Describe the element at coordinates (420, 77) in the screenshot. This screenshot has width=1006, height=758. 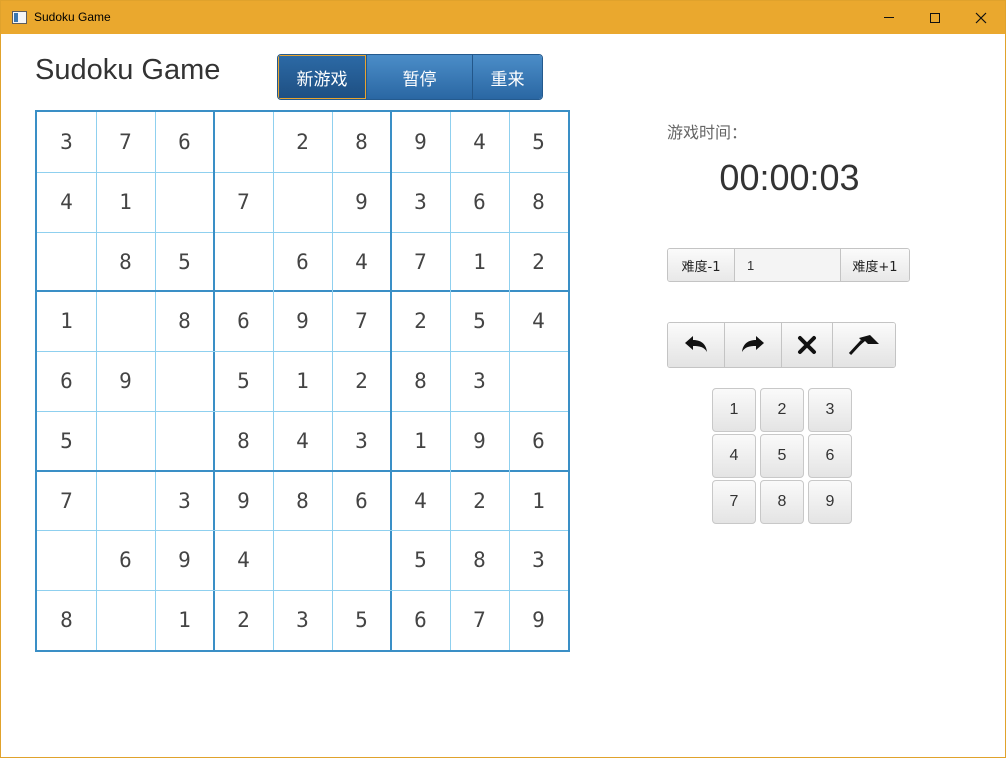
I see `pause-button: 暂停` at that location.